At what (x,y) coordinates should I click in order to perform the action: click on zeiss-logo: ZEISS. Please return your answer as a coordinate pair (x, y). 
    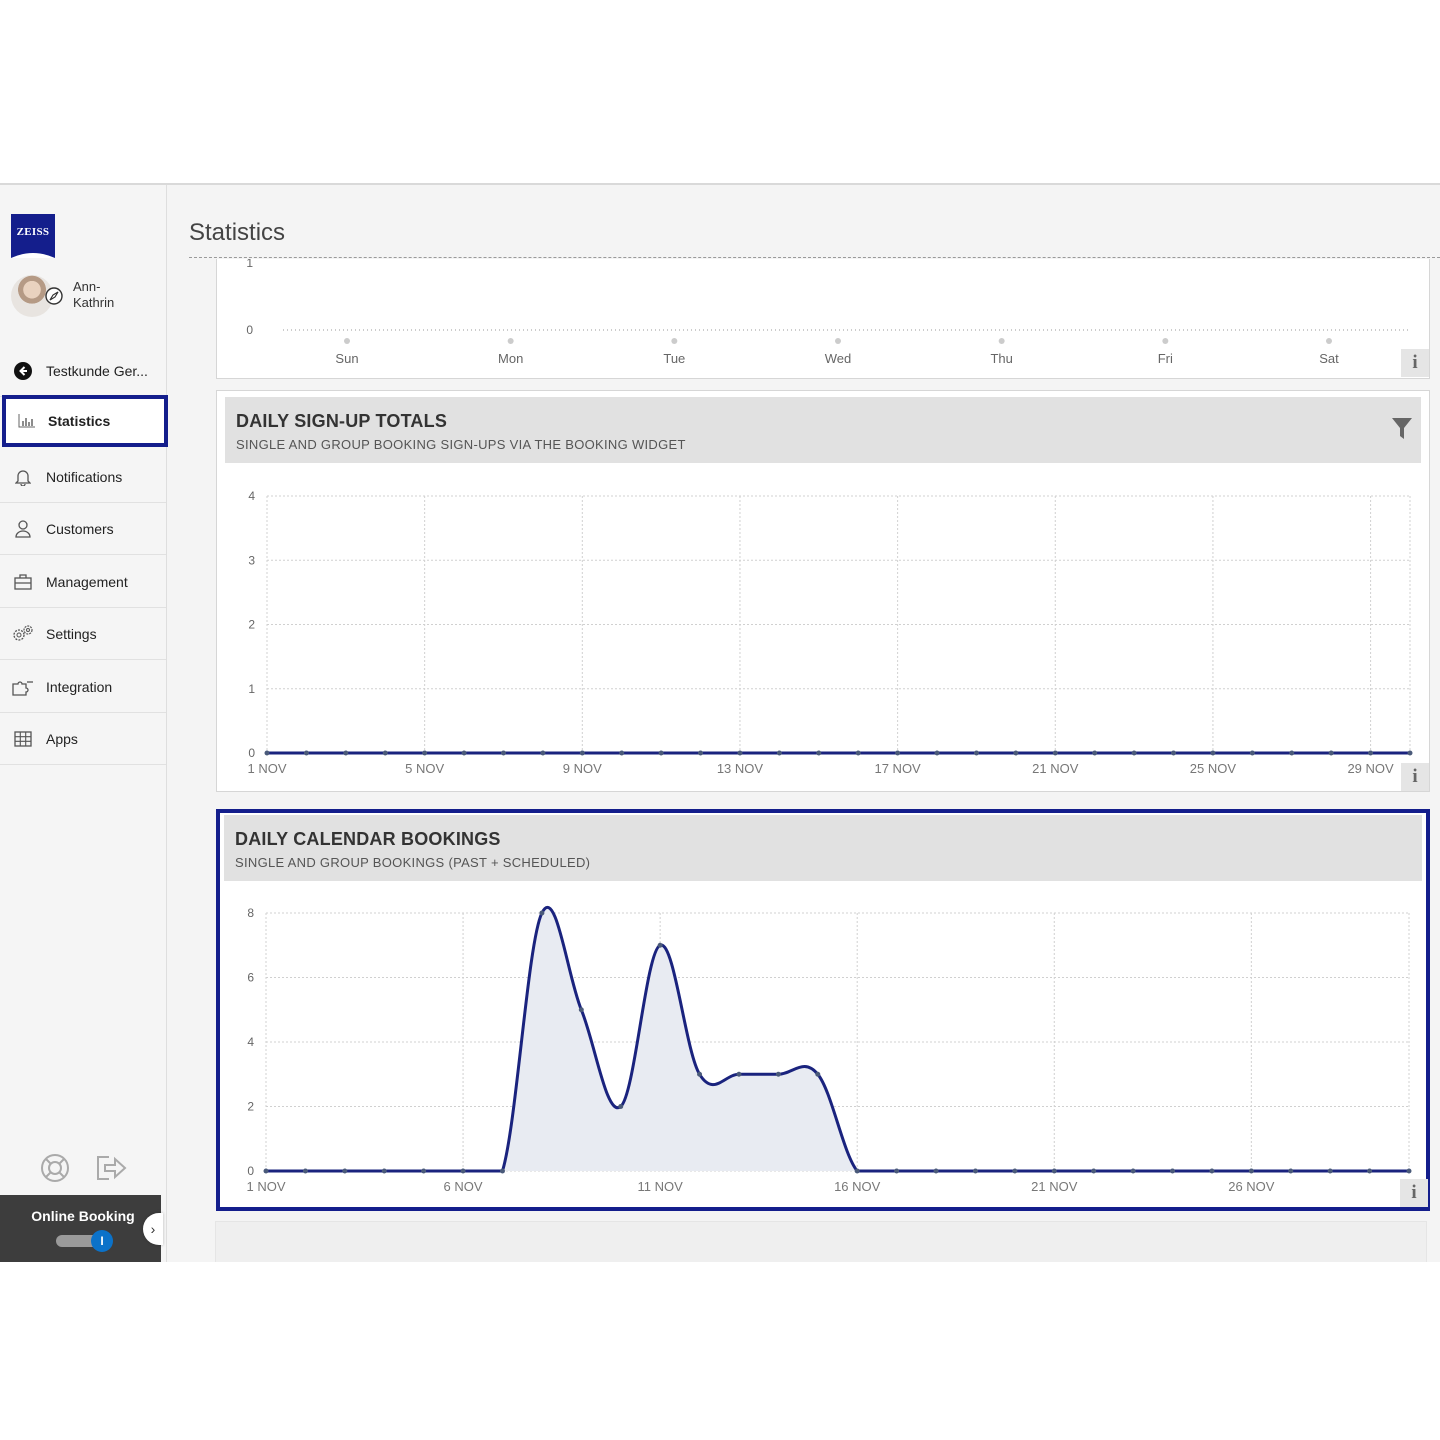
    Looking at the image, I should click on (33, 236).